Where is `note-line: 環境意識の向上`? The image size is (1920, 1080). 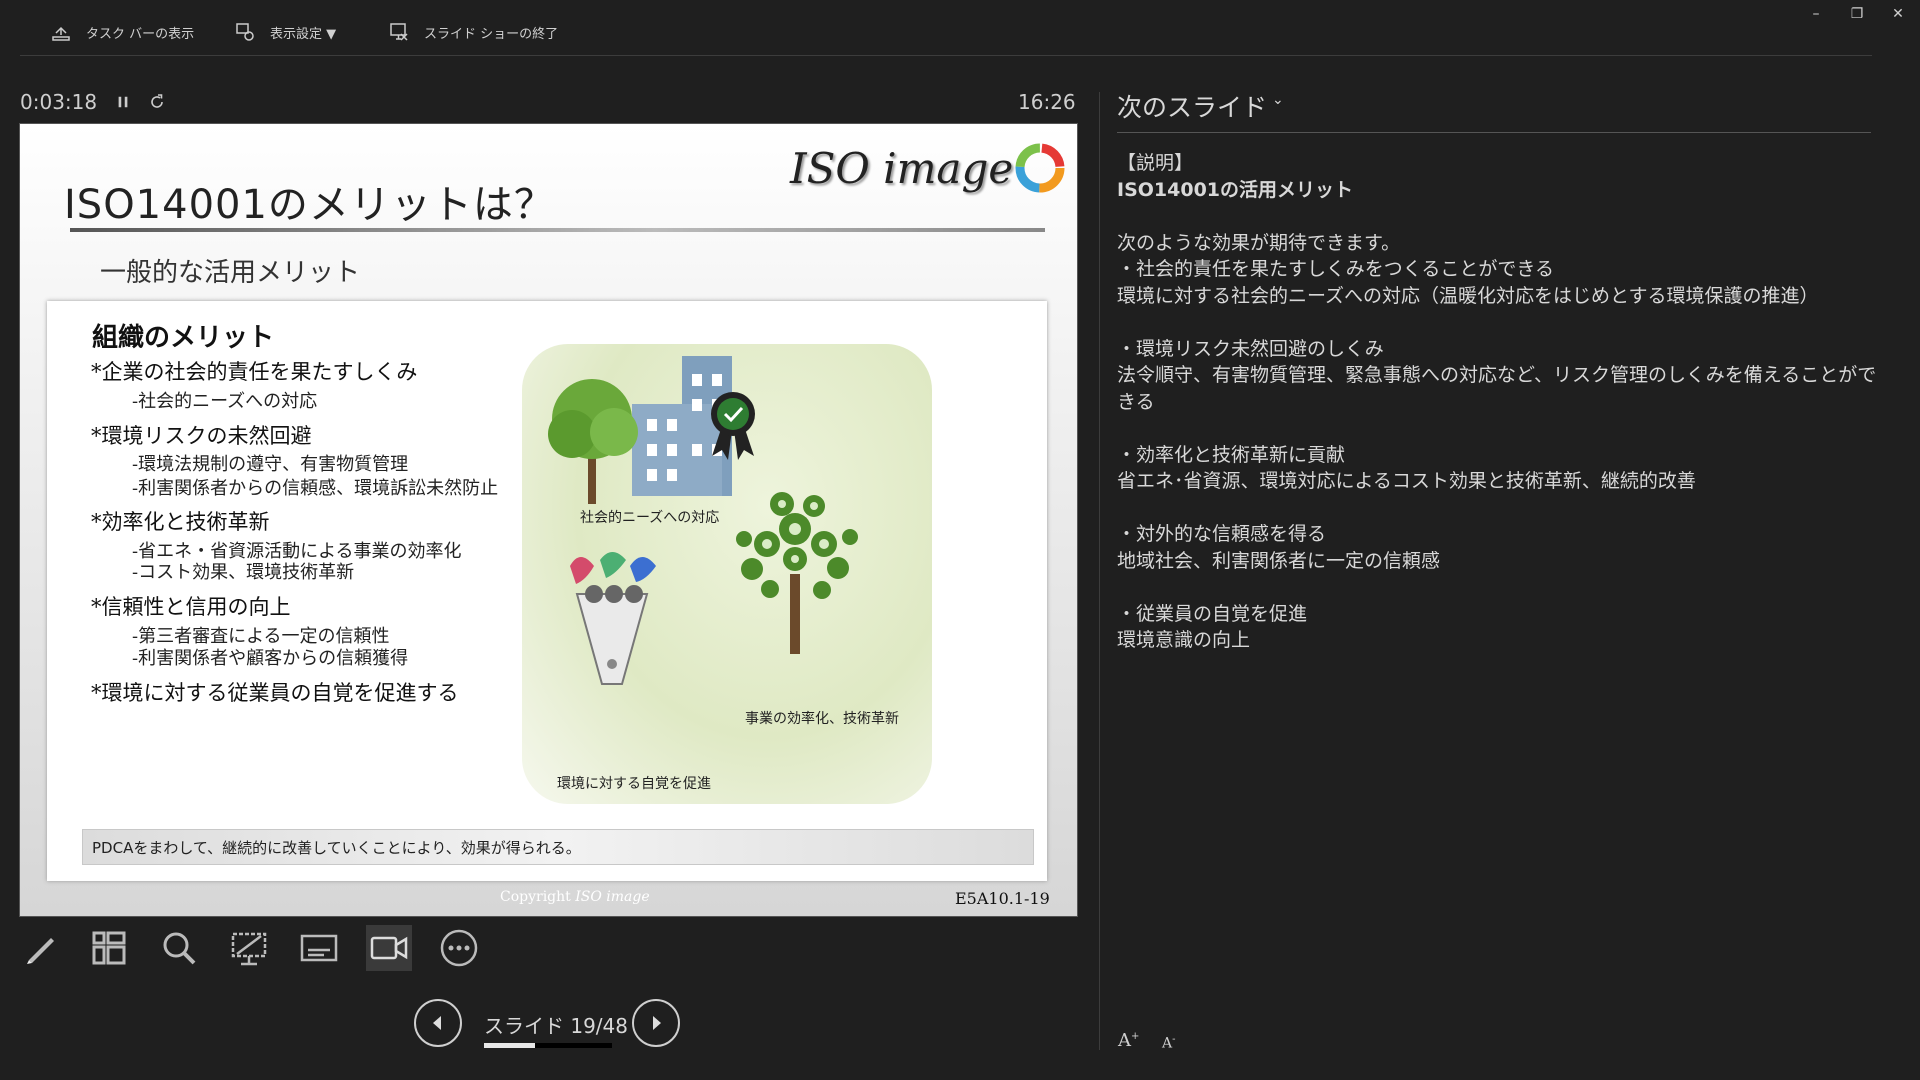
note-line: 環境意識の向上 is located at coordinates (1184, 640).